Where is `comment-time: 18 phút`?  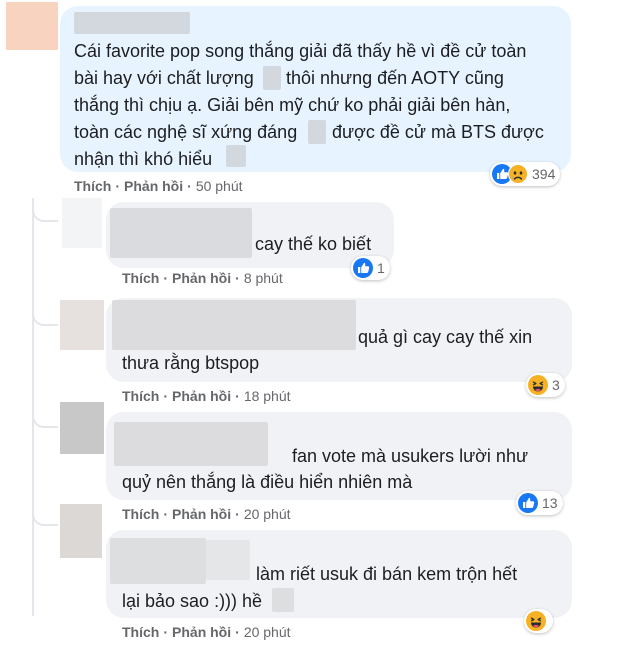 comment-time: 18 phút is located at coordinates (267, 396).